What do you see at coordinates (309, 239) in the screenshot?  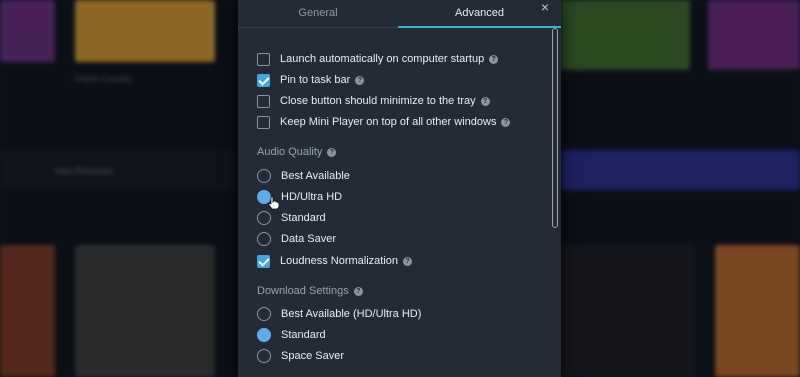 I see `option-label: Data Saver` at bounding box center [309, 239].